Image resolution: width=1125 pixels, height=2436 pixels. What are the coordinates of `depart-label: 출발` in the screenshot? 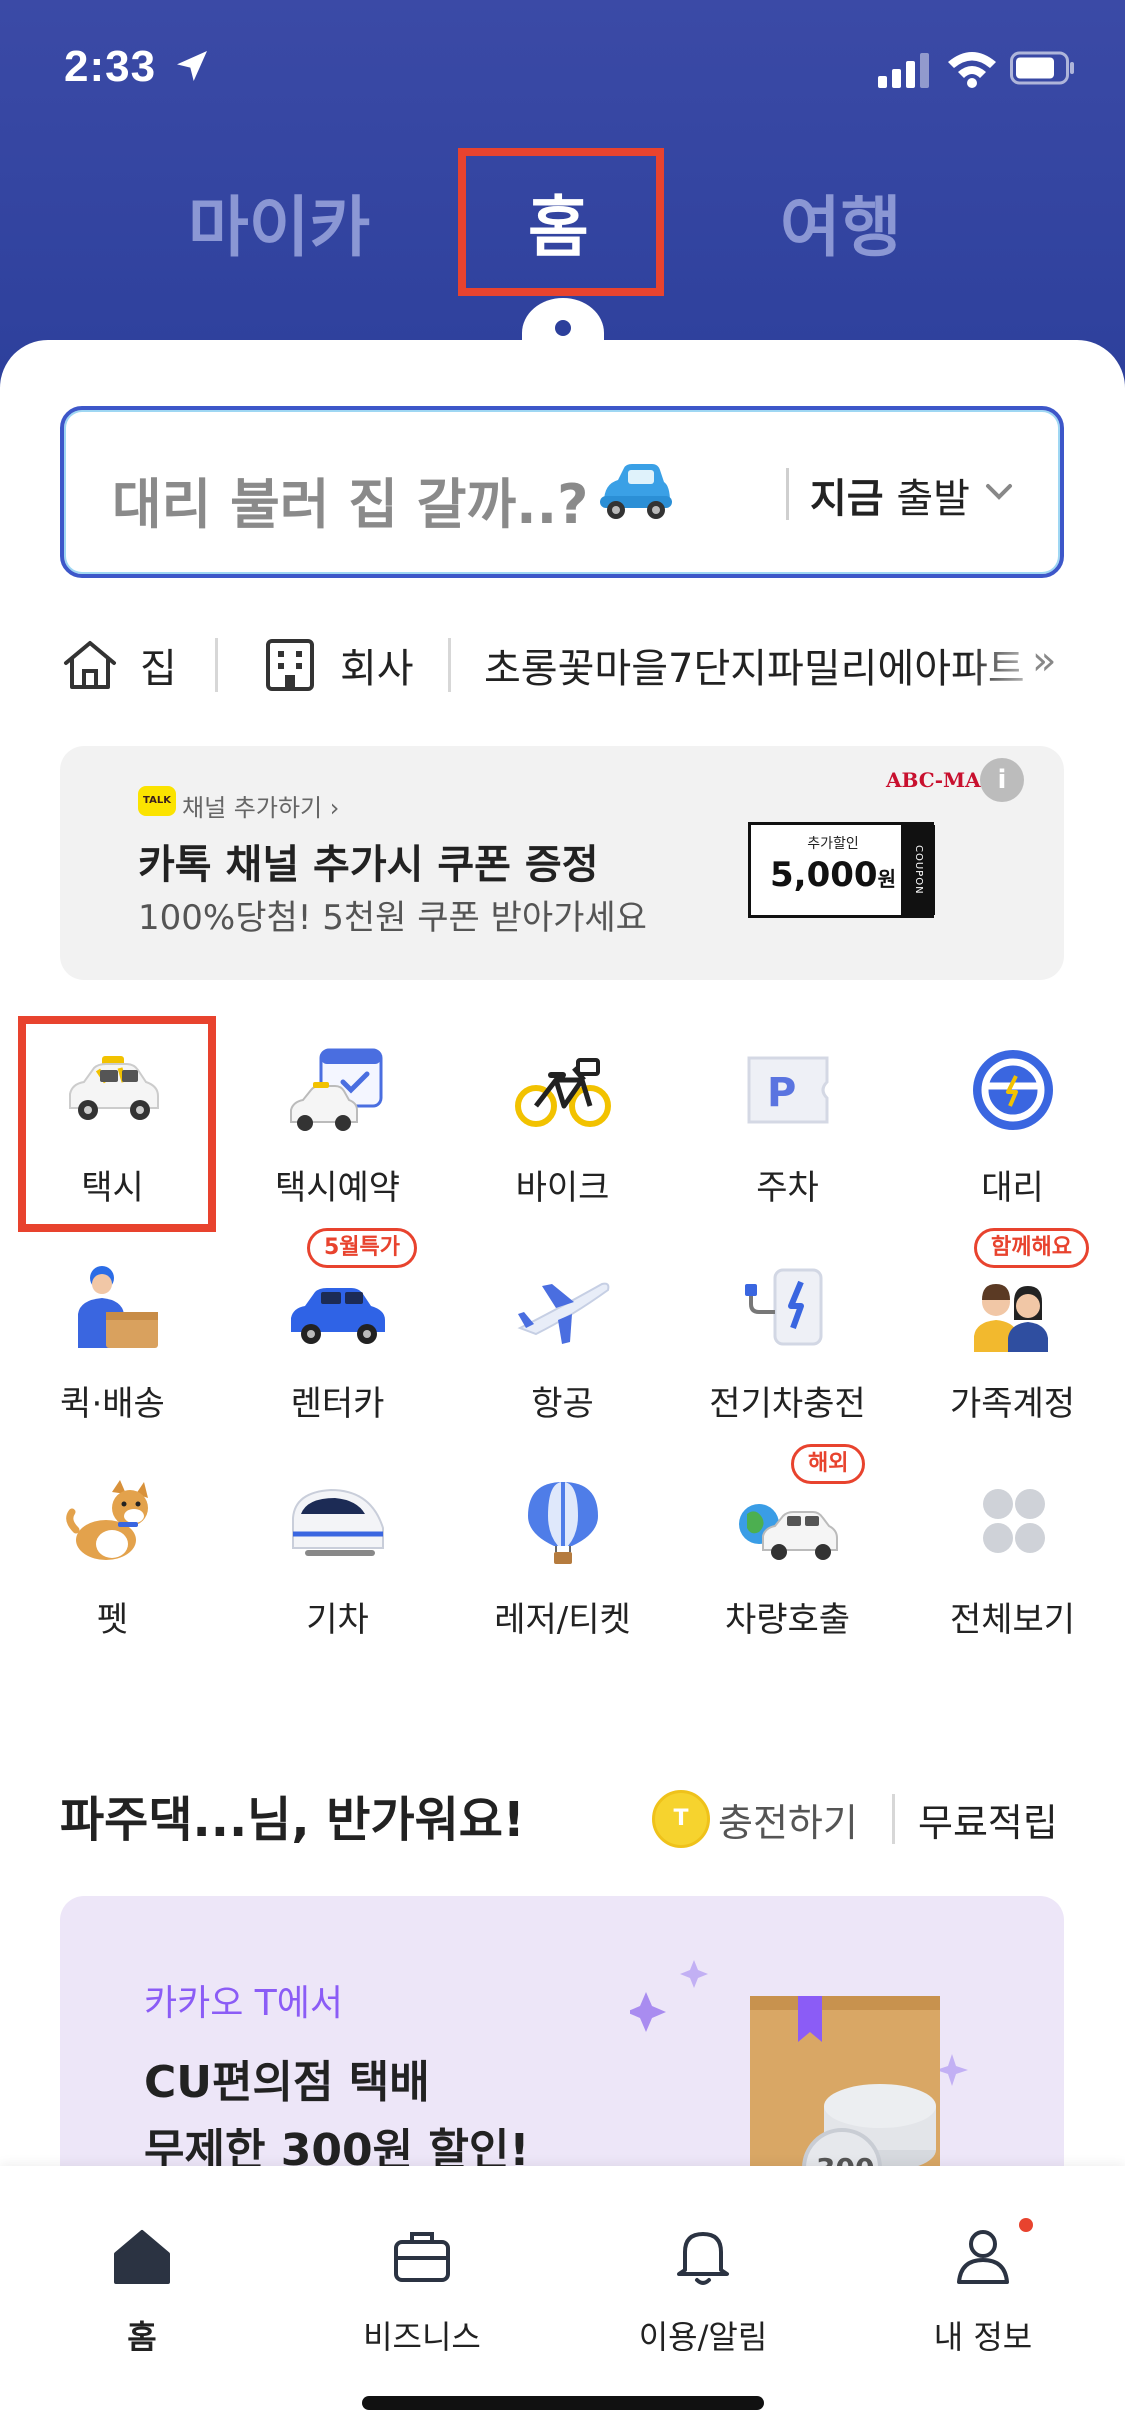 It's located at (933, 499).